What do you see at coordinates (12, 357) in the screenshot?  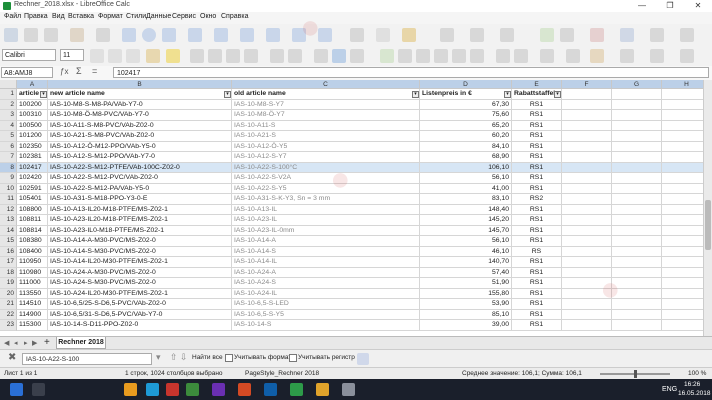 I see `close-find-icon: ✖` at bounding box center [12, 357].